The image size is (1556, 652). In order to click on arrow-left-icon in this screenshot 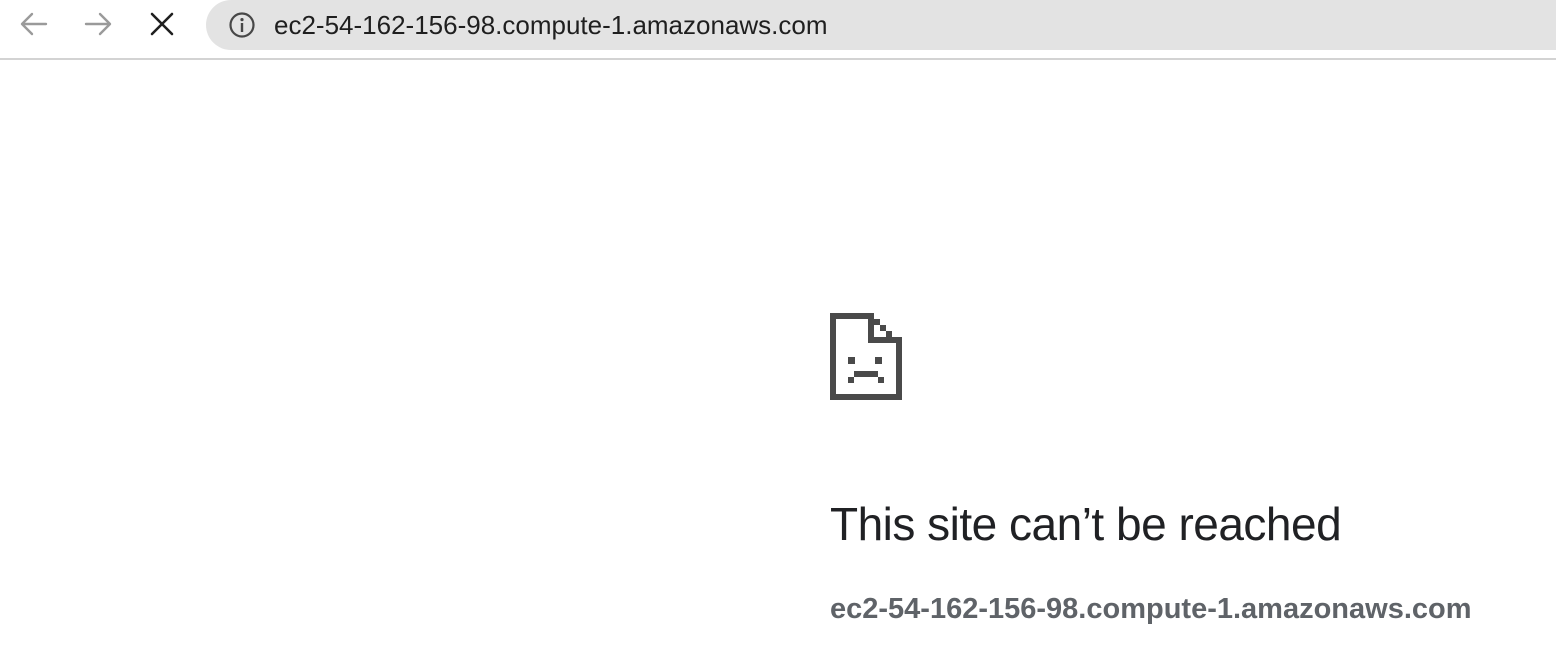, I will do `click(34, 24)`.